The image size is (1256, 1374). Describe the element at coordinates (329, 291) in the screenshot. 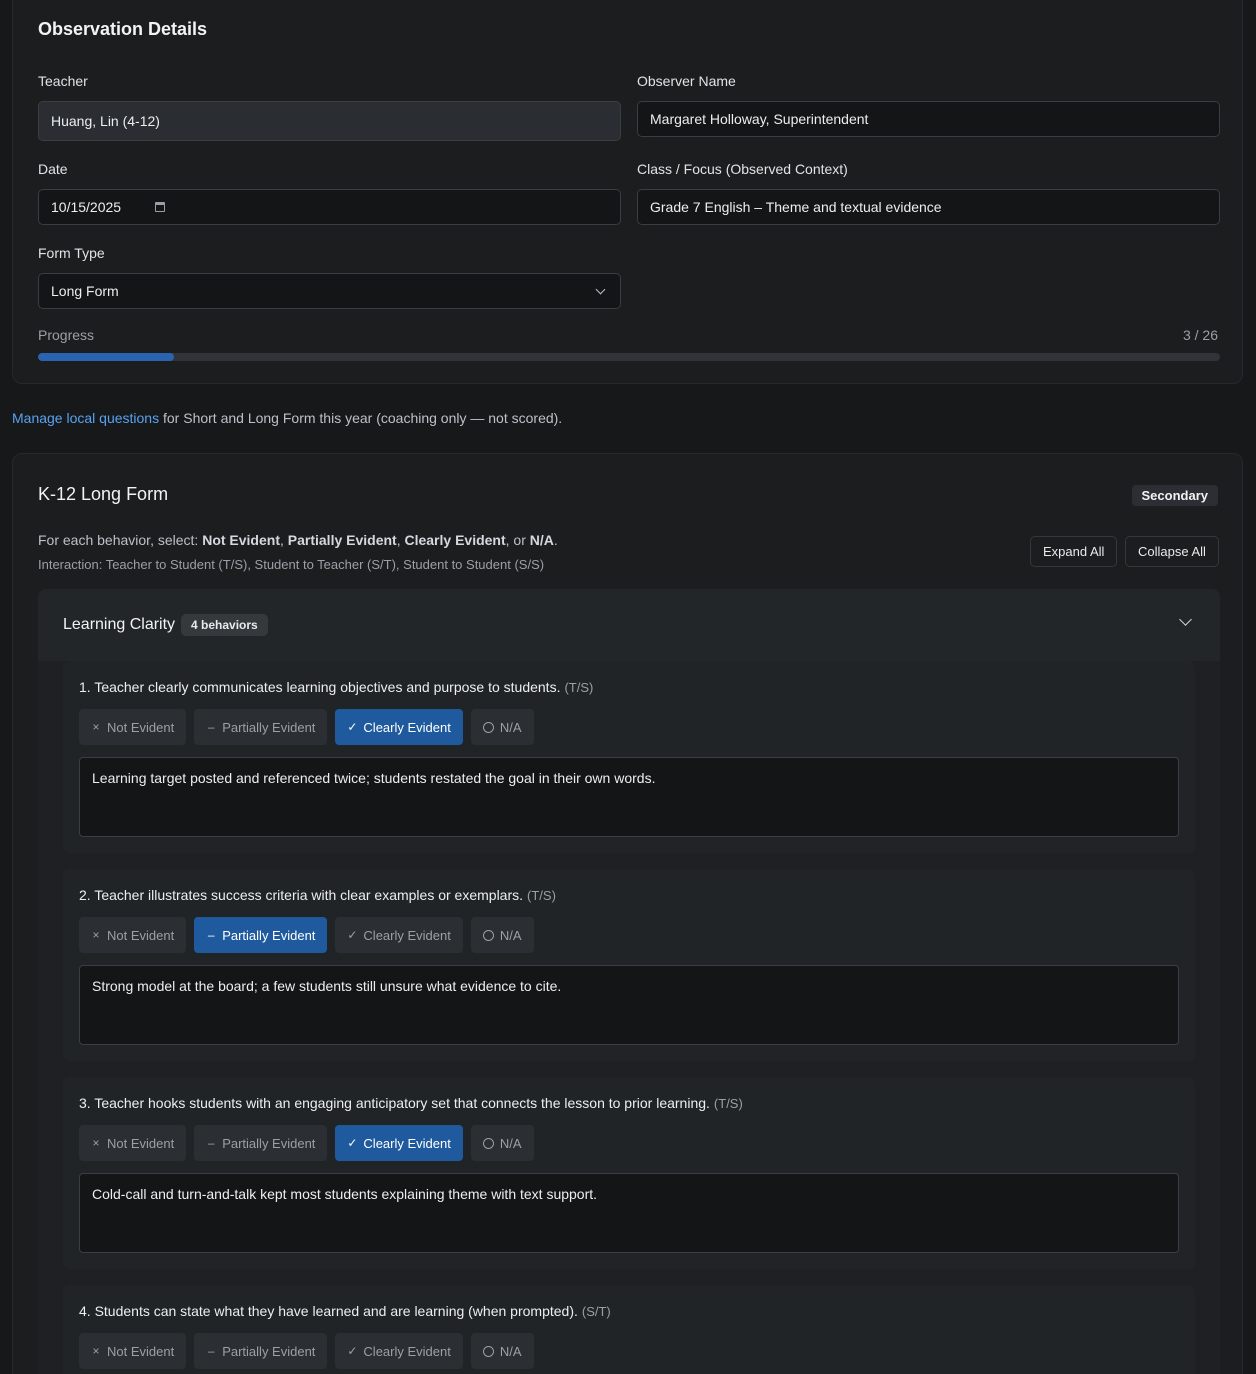

I see `form-type-select: Long Form` at that location.